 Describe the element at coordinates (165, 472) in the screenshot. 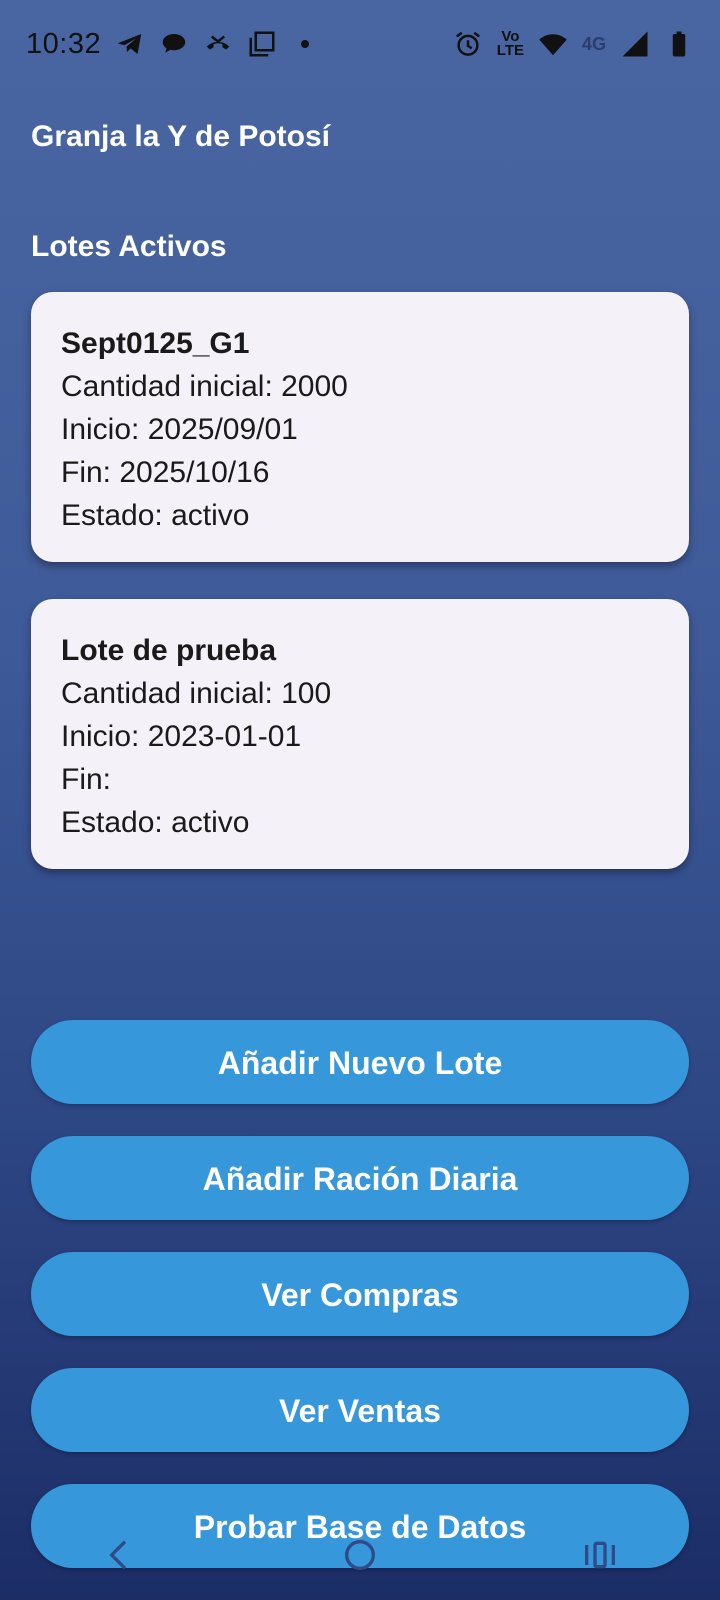

I see `lot-end-date: Fin: 2025/10/16` at that location.